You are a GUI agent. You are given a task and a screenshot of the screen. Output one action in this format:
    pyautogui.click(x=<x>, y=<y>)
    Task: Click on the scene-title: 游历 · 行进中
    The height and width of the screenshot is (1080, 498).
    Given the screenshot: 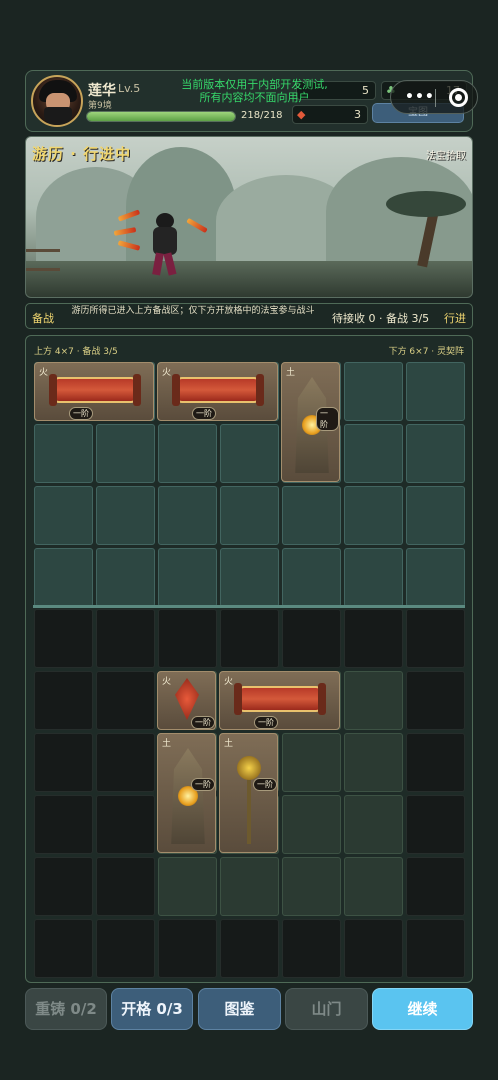 What is the action you would take?
    pyautogui.click(x=82, y=154)
    